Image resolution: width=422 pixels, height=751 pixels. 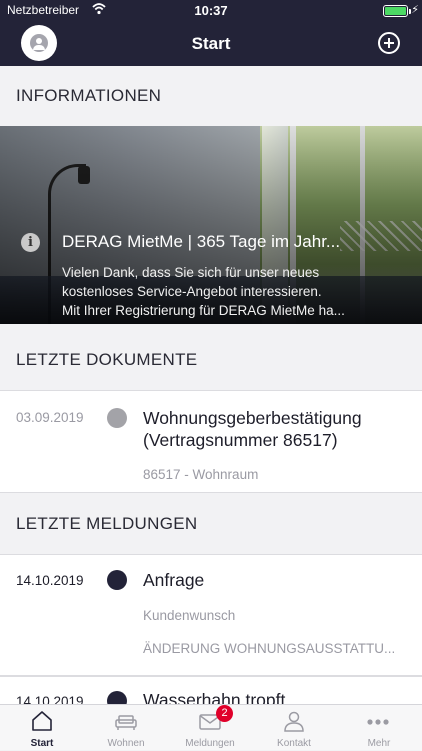 I want to click on section-header-meldungen: LETZTE MELDUNGEN, so click(x=211, y=523).